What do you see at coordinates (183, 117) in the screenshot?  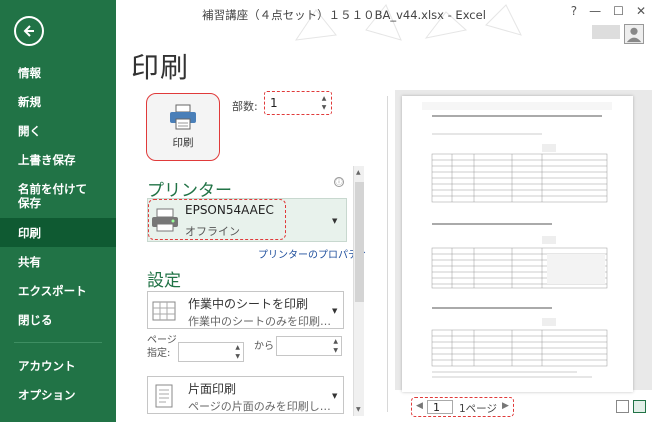 I see `printer-icon` at bounding box center [183, 117].